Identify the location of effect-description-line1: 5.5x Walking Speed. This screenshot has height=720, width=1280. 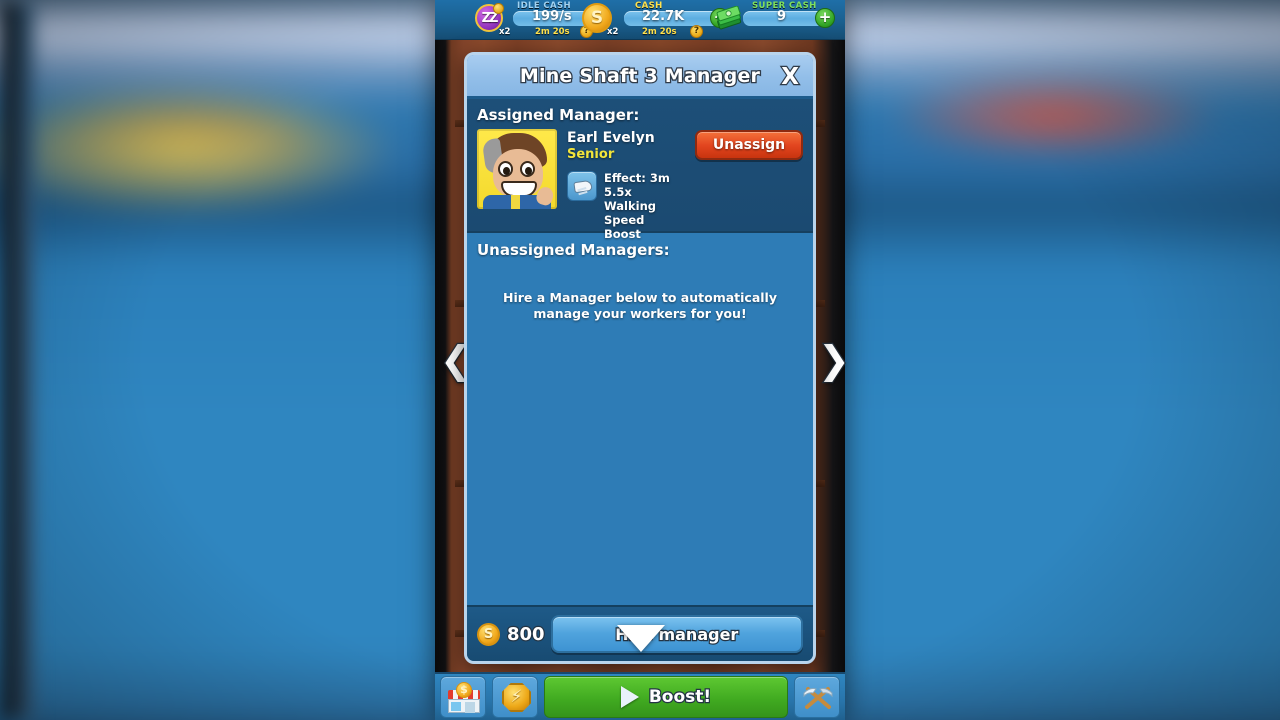
(630, 206).